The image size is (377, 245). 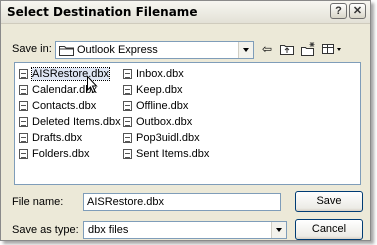 What do you see at coordinates (92, 85) in the screenshot?
I see `mouse-pointer-icon` at bounding box center [92, 85].